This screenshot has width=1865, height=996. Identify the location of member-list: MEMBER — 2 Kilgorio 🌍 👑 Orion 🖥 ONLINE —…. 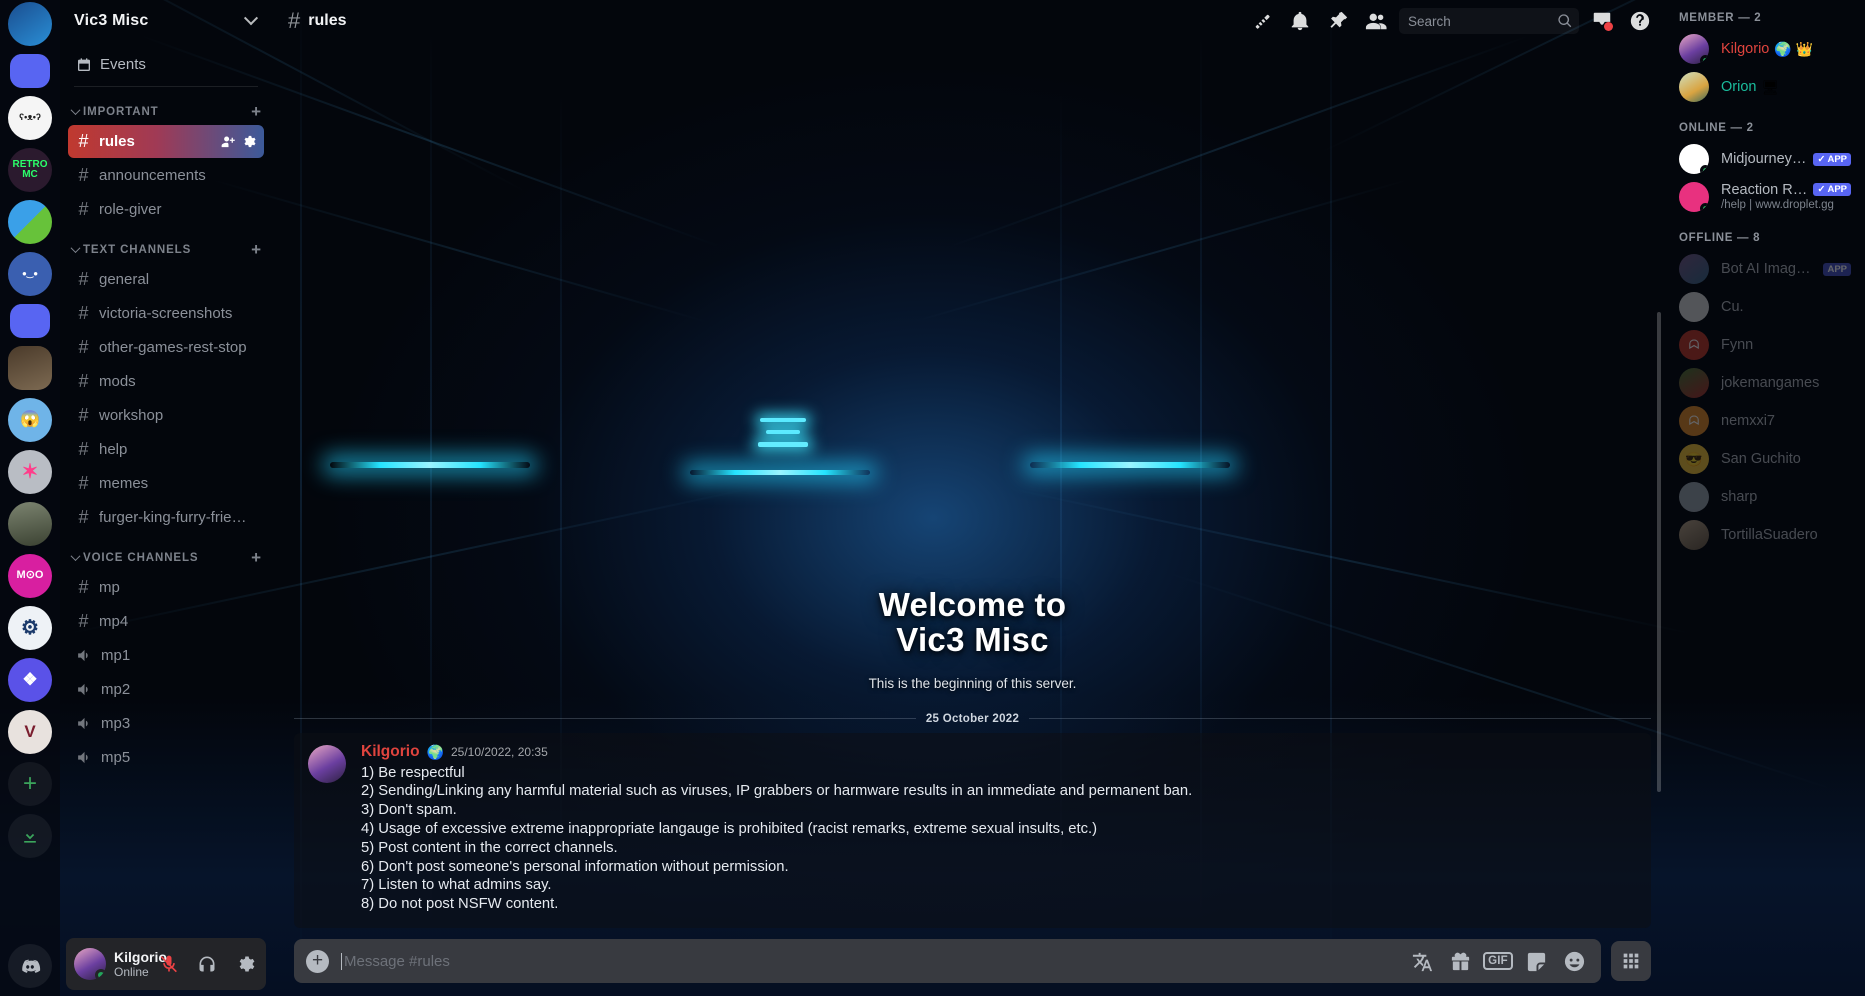
(1765, 498).